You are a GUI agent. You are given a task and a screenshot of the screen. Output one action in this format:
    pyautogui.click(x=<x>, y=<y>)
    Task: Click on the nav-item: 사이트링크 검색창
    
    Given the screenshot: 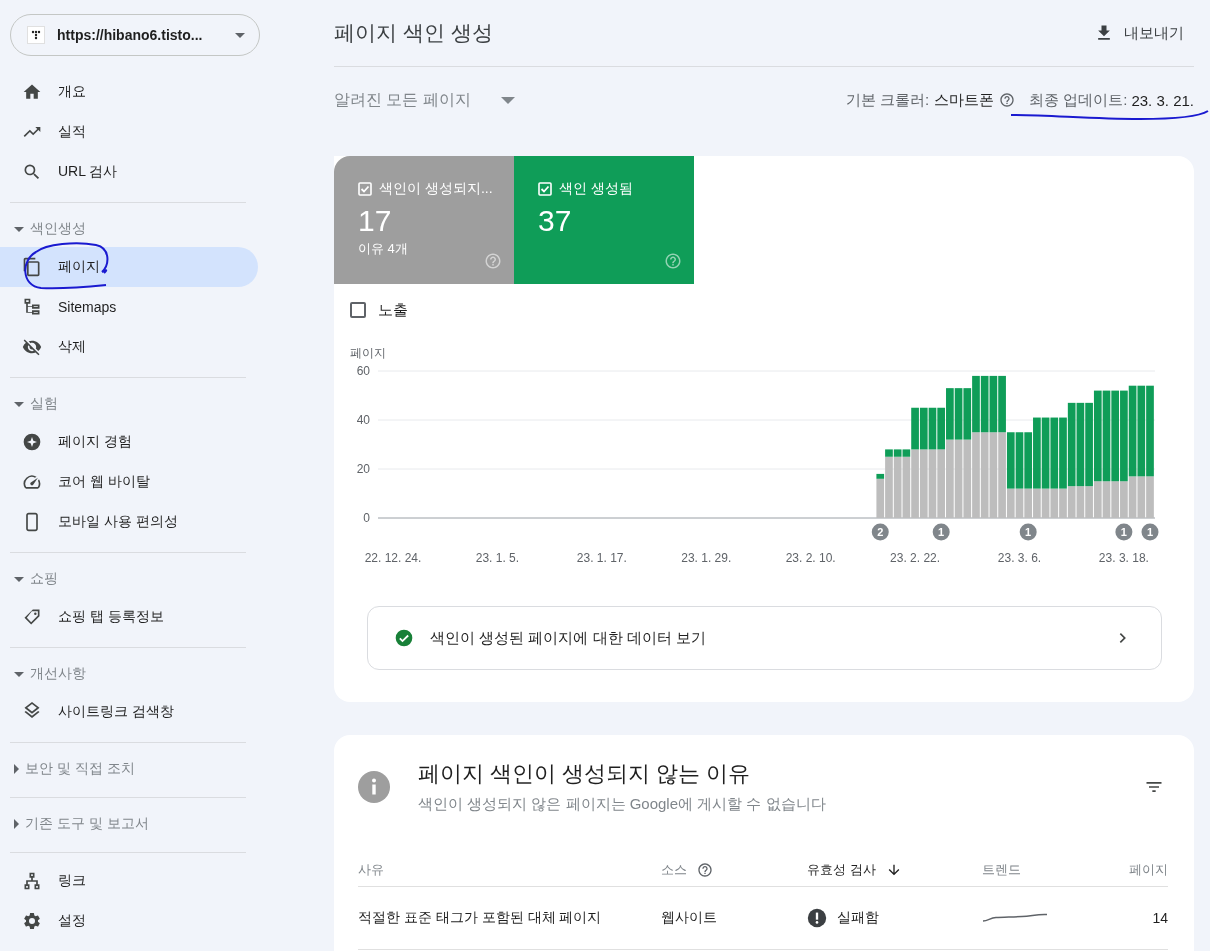 What is the action you would take?
    pyautogui.click(x=129, y=712)
    